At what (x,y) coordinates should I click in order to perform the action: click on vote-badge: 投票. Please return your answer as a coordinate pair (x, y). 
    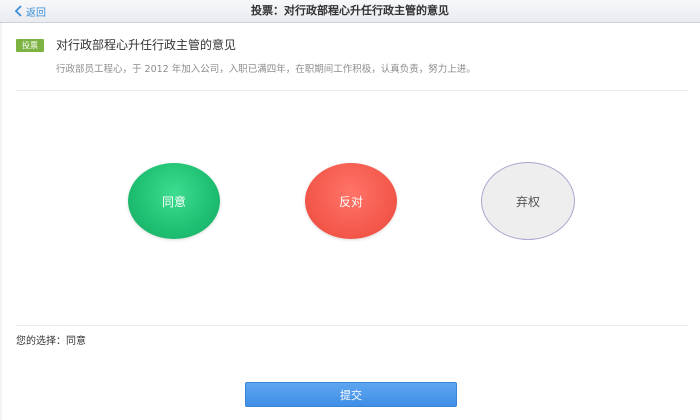
    Looking at the image, I should click on (30, 45).